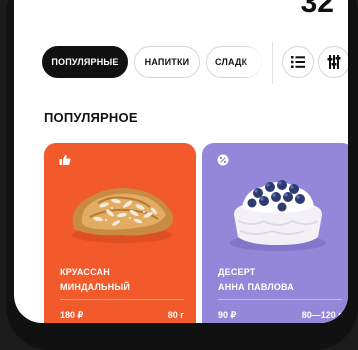 This screenshot has height=350, width=358. I want to click on filter-button, so click(333, 62).